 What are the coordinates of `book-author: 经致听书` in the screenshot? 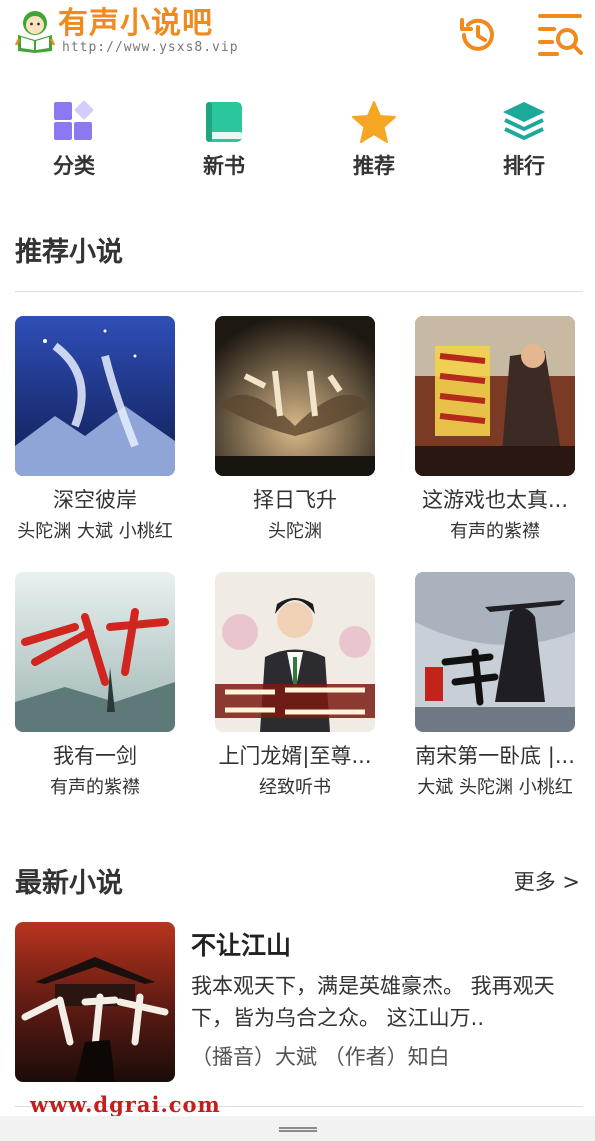 It's located at (295, 787).